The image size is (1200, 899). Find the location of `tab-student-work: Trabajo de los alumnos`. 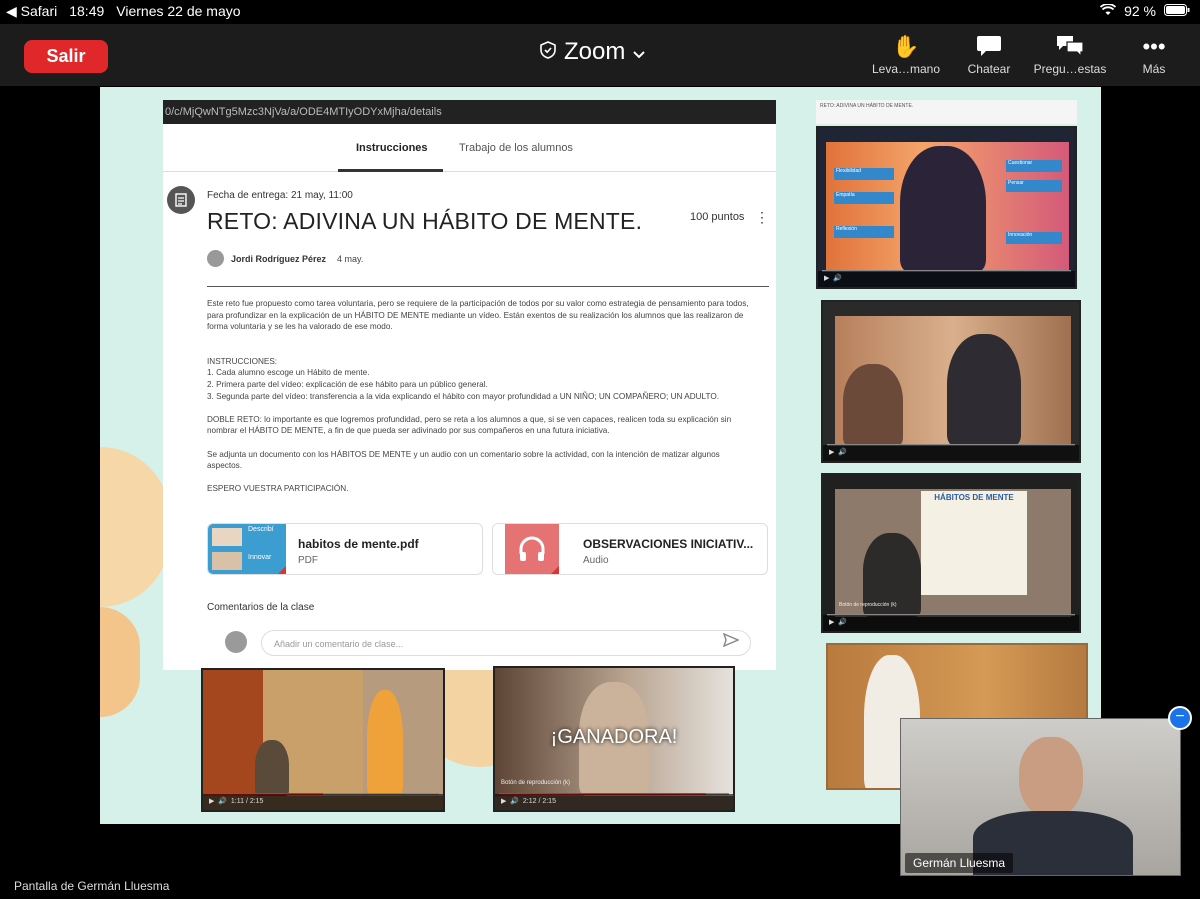

tab-student-work: Trabajo de los alumnos is located at coordinates (516, 148).